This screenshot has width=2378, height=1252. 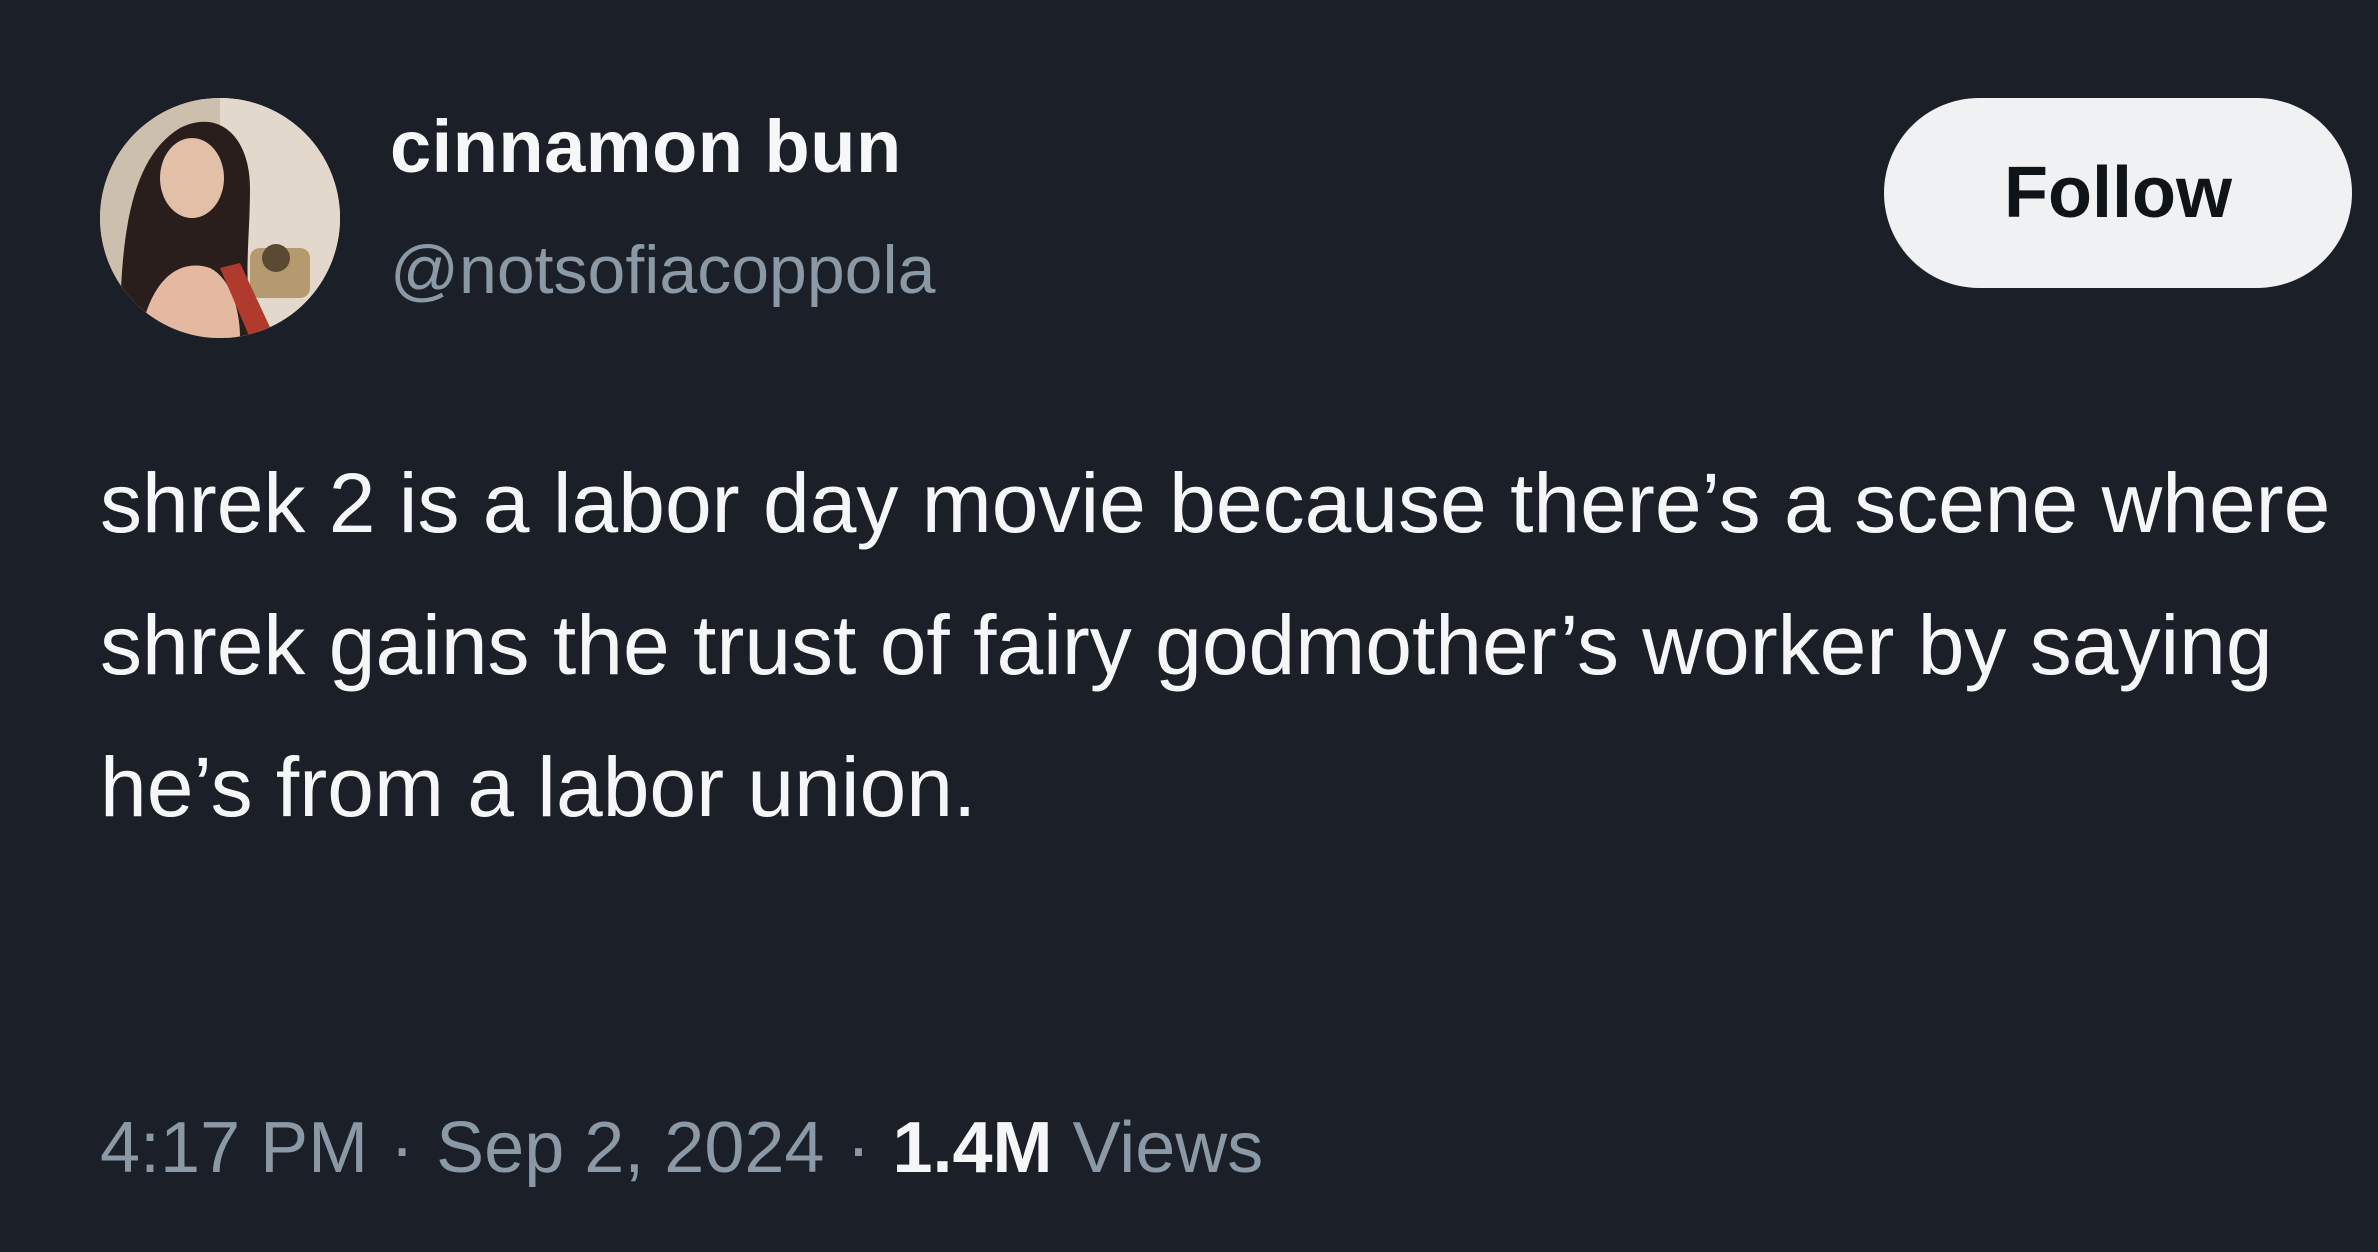 I want to click on avatar-image, so click(x=220, y=218).